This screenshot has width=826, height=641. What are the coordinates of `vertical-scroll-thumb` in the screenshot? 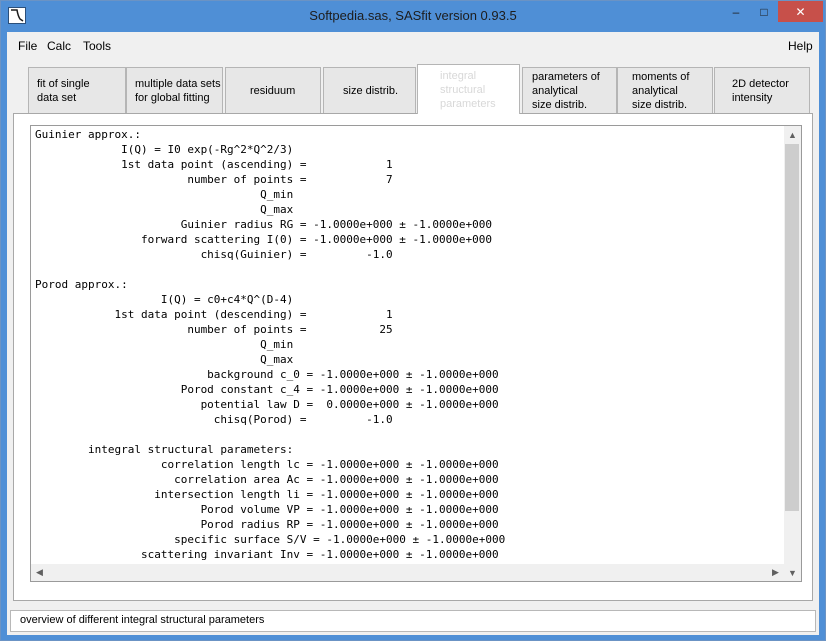 It's located at (792, 327).